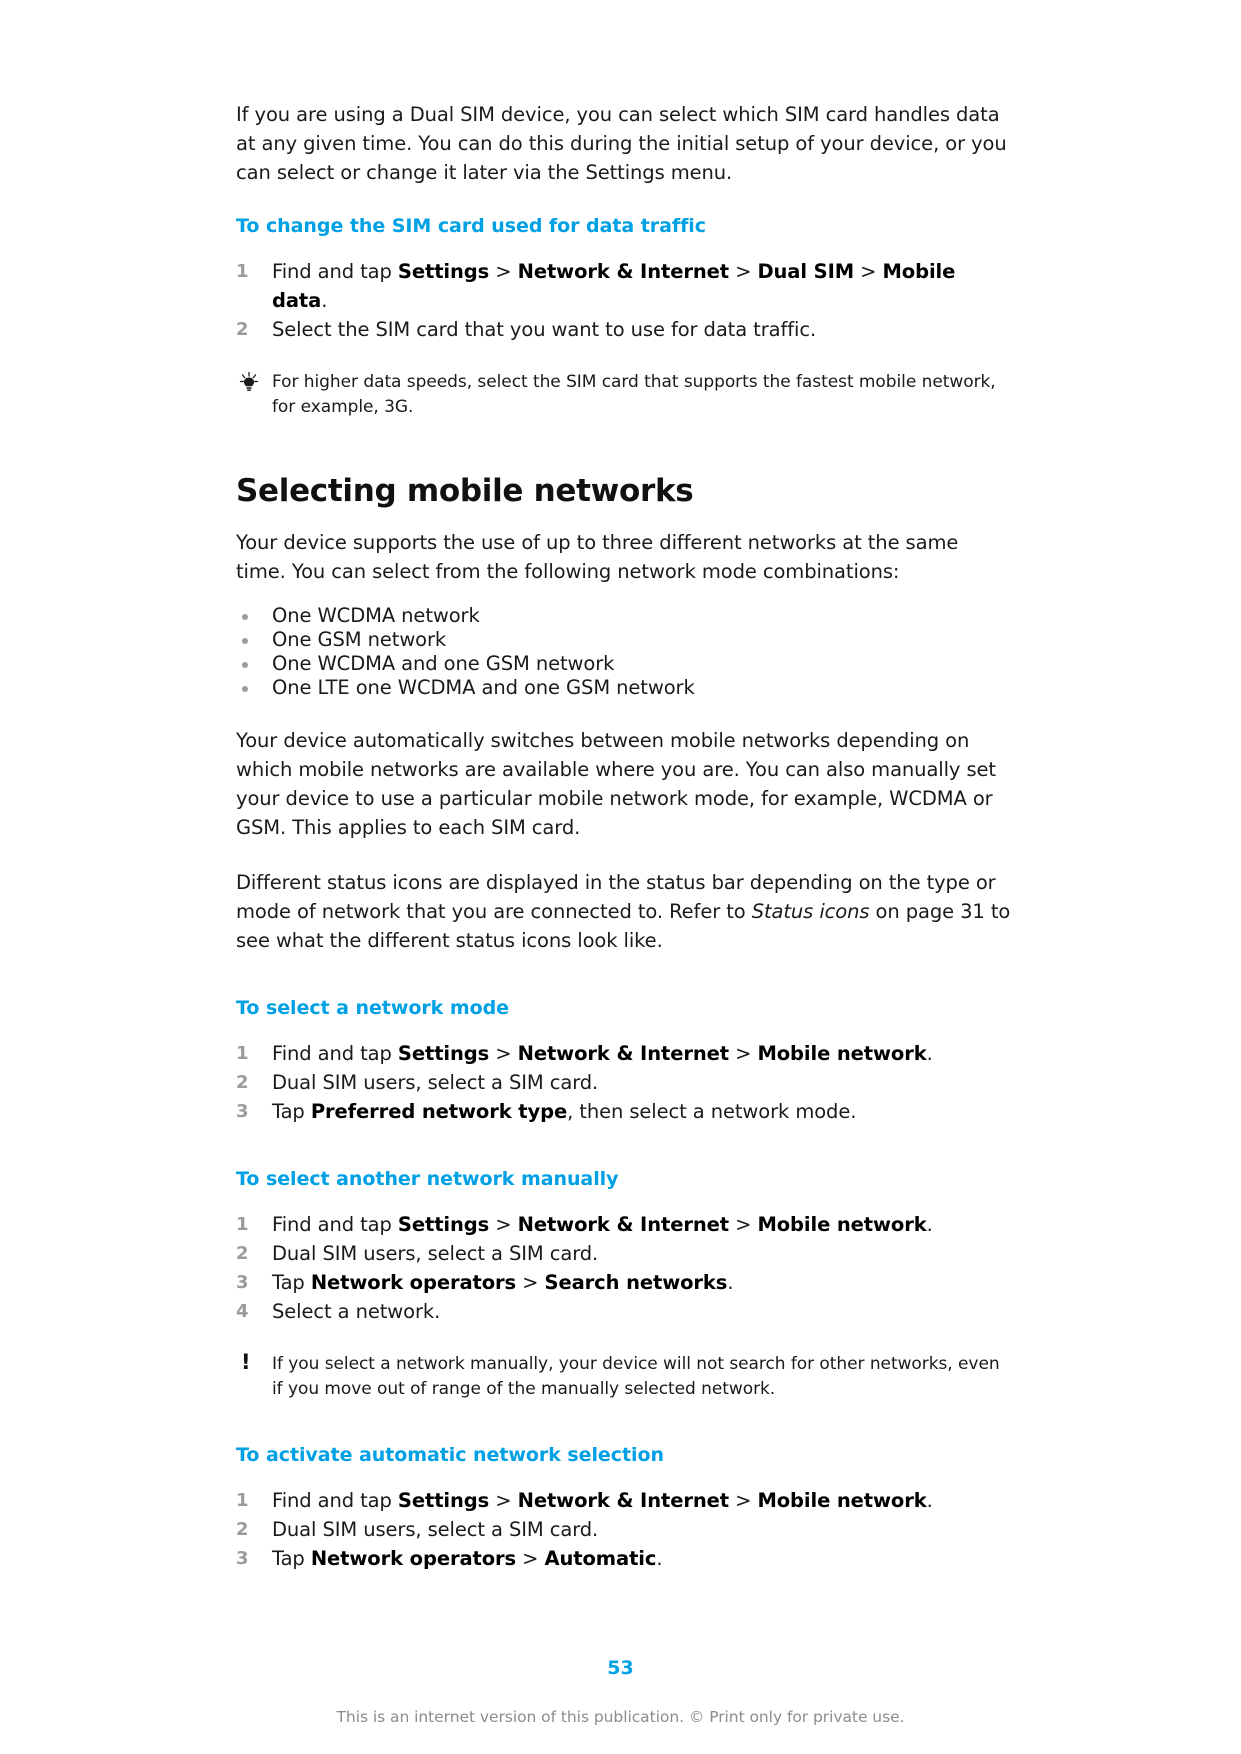 The width and height of the screenshot is (1241, 1754). I want to click on list-item: One LTE one WCDMA and one GSM network, so click(623, 688).